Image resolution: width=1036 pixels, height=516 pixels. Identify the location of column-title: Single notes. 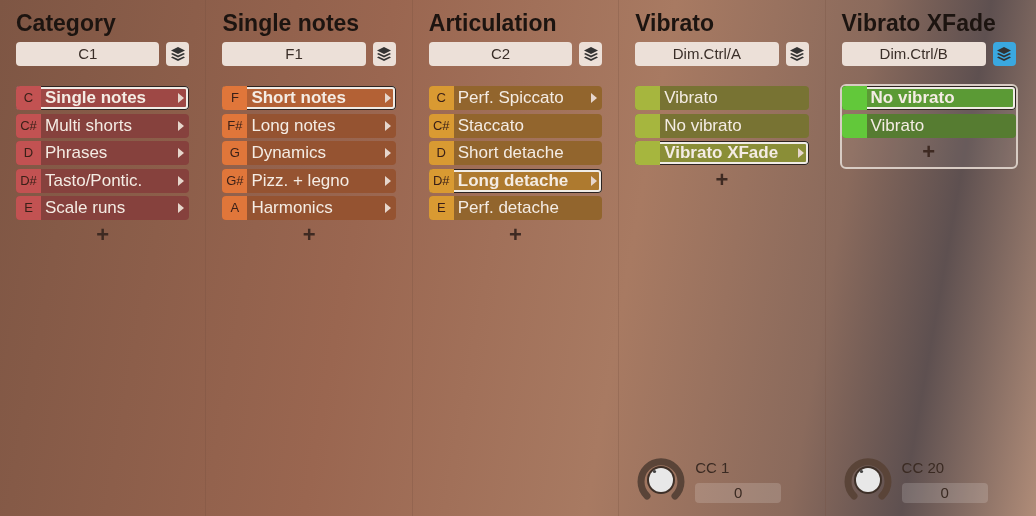
(291, 23).